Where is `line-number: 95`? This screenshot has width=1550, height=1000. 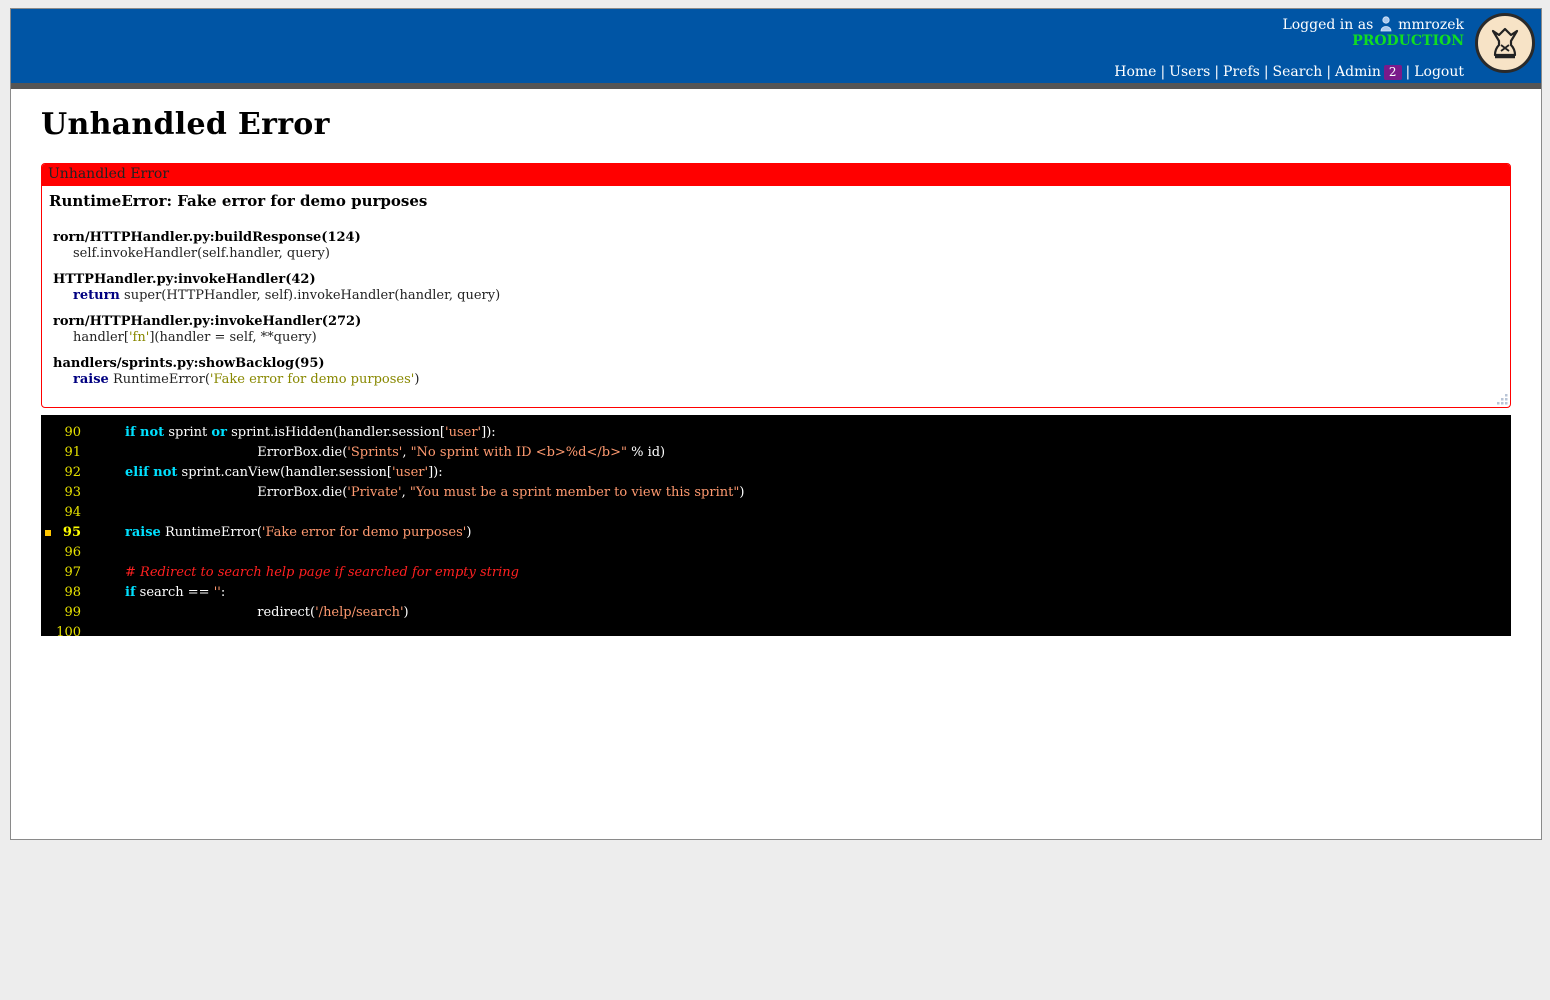
line-number: 95 is located at coordinates (71, 532).